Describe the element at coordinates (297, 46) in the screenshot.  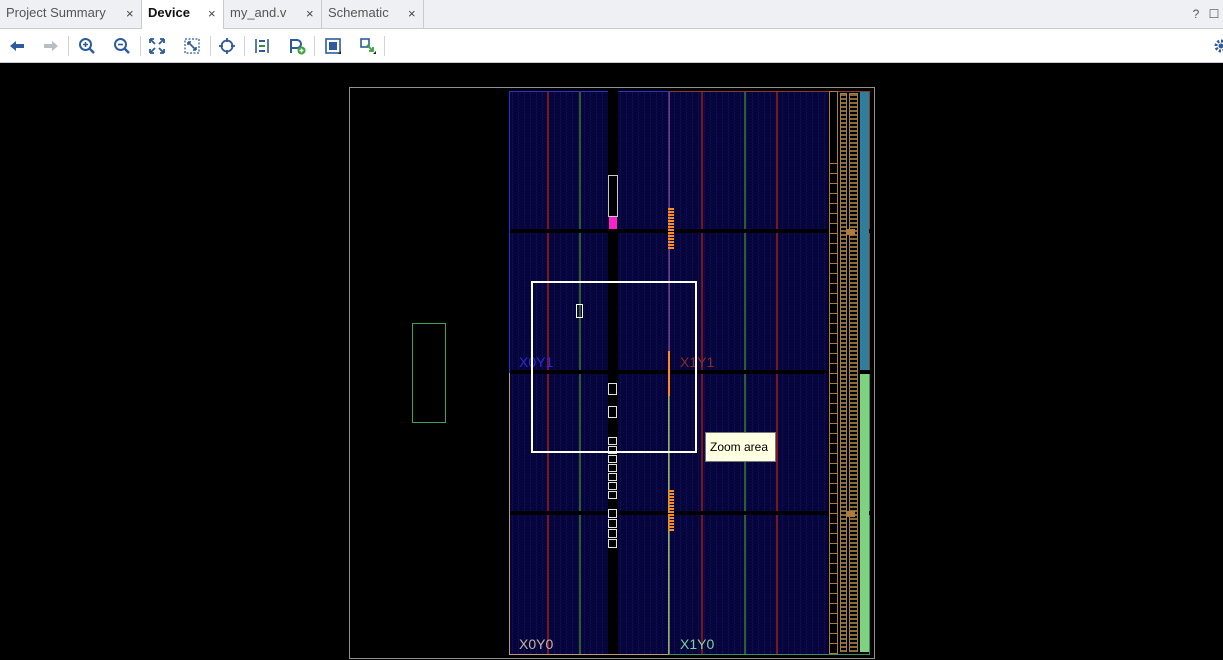
I see `add-pblock-icon` at that location.